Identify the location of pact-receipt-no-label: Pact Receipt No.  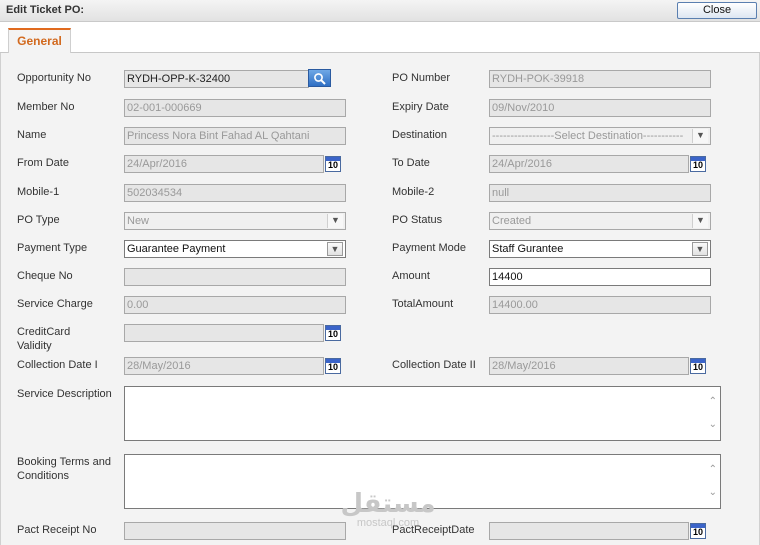
(57, 530).